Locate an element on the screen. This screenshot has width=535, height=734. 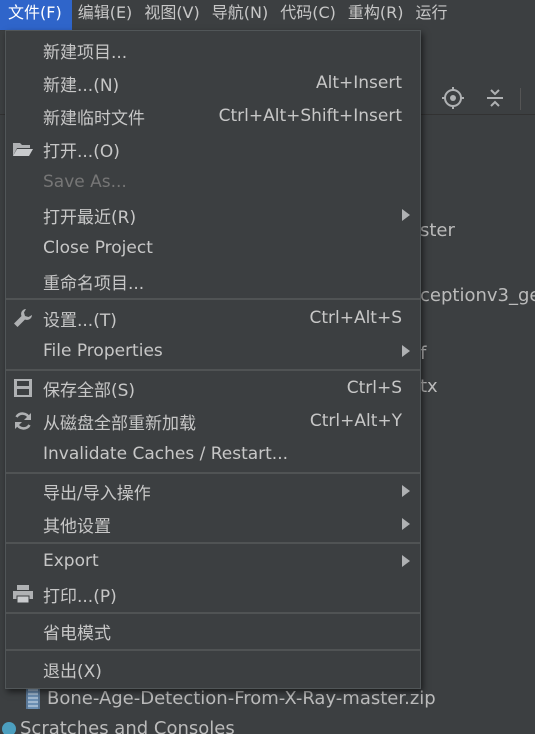
menu-item-label: 新建临时文件 is located at coordinates (94, 118).